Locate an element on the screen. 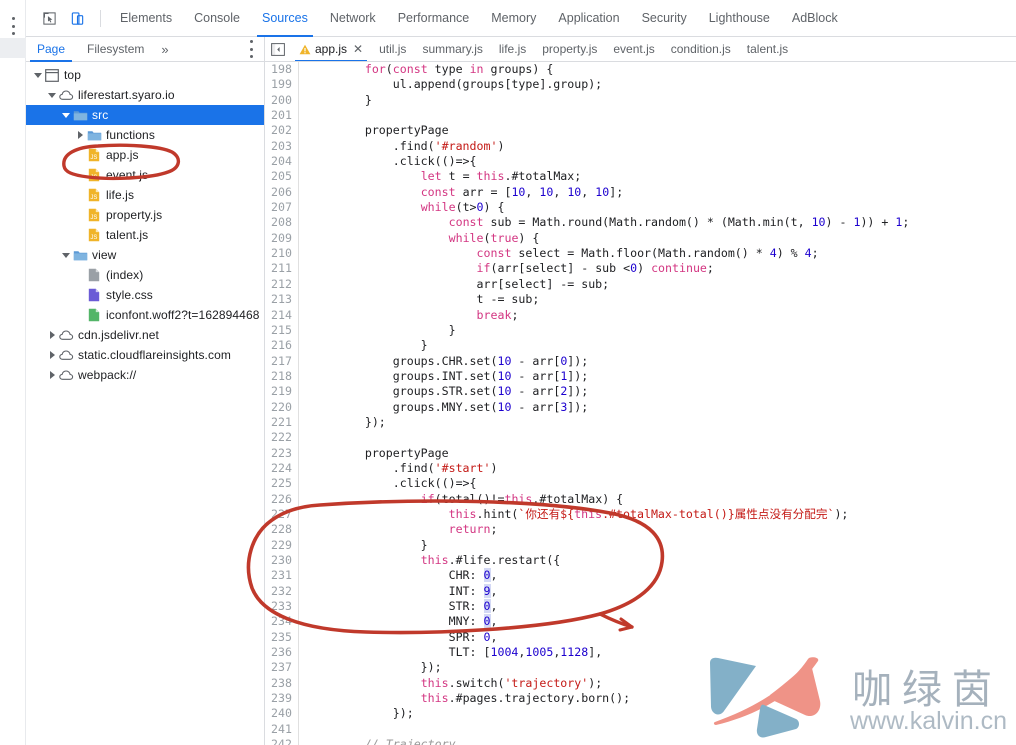 The width and height of the screenshot is (1016, 745). line-number: 221 is located at coordinates (282, 422).